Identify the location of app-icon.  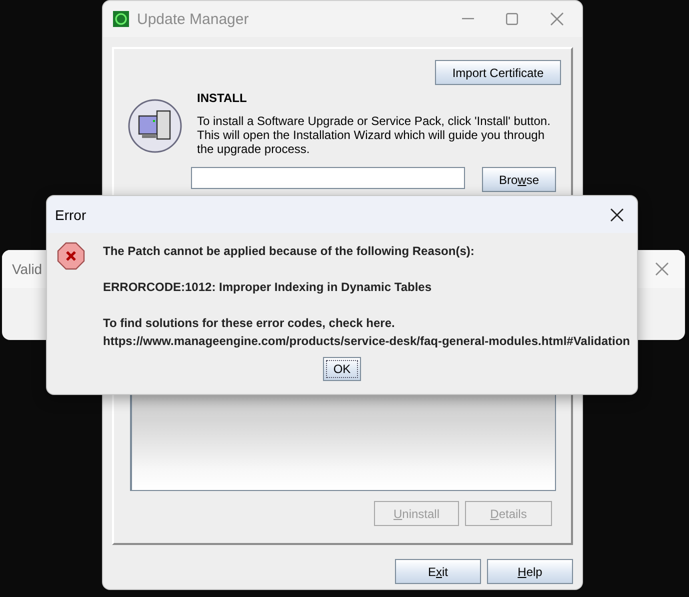
(121, 19).